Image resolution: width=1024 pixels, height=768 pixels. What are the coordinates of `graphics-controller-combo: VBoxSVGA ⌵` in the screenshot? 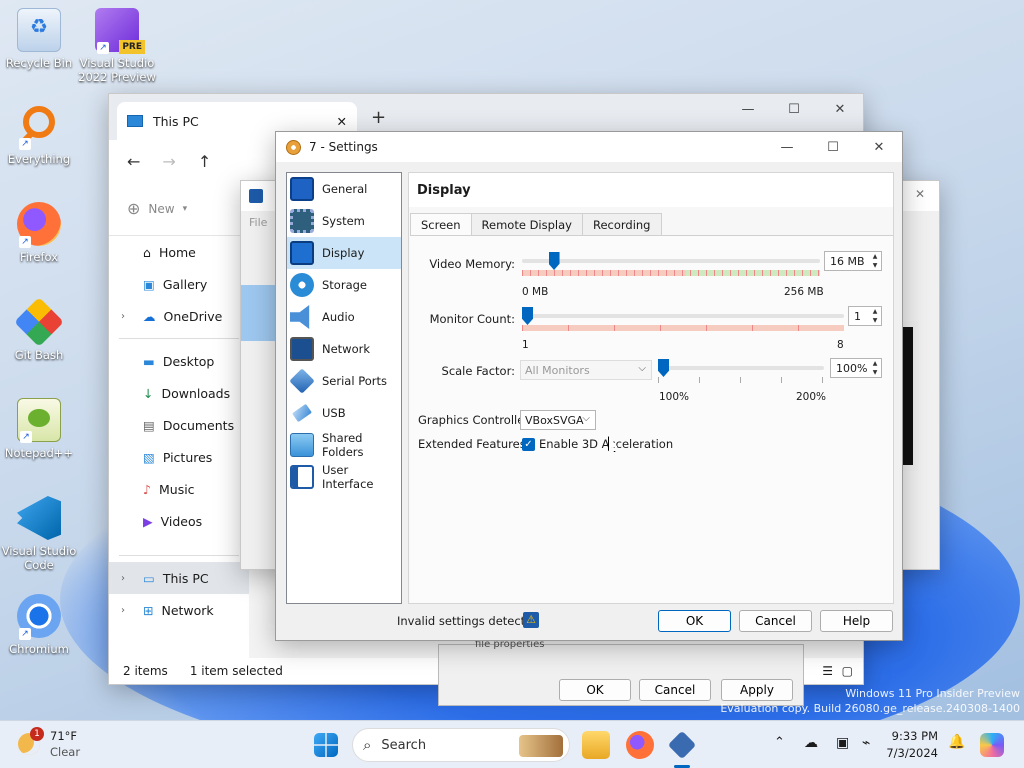 It's located at (558, 420).